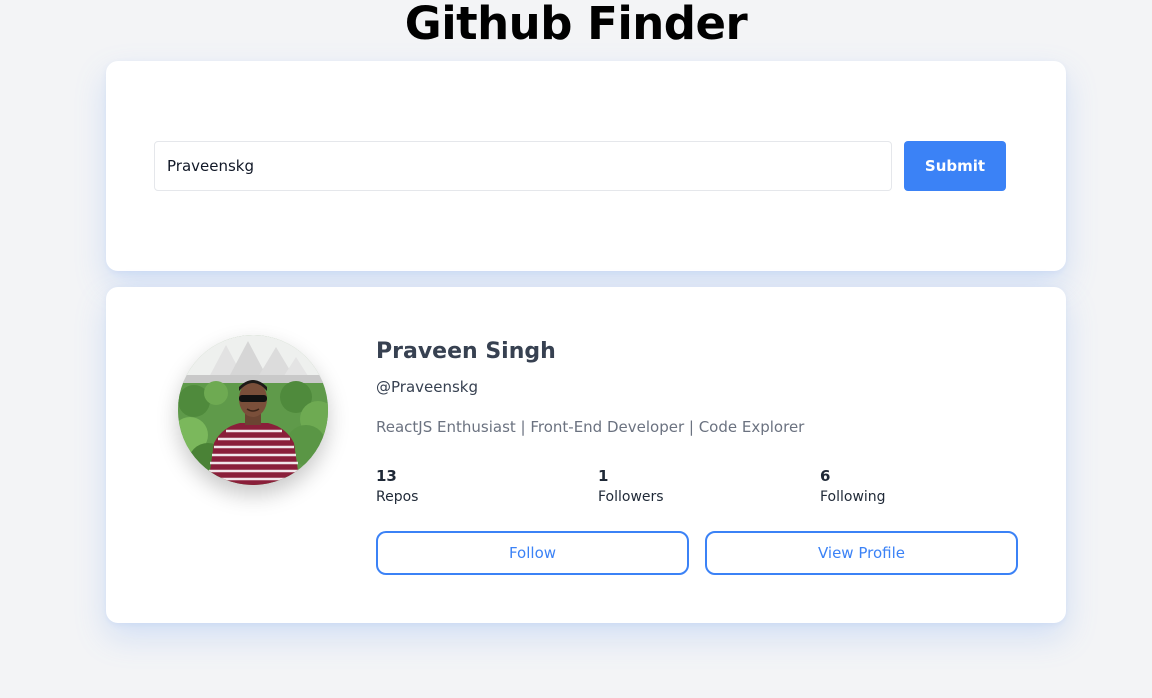  I want to click on stat-following: 6 Following, so click(920, 487).